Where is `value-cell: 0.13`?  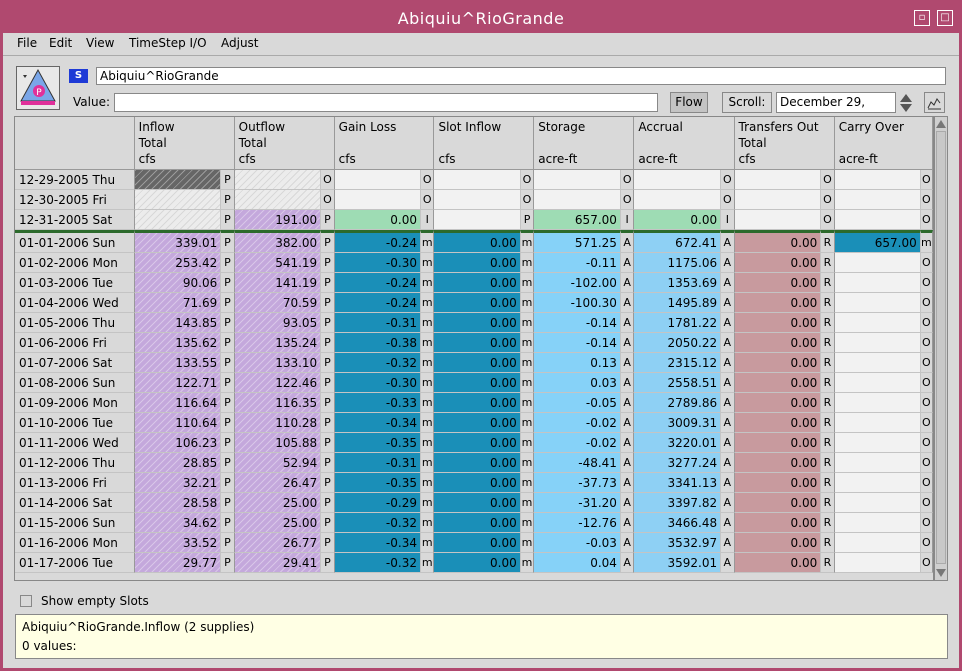 value-cell: 0.13 is located at coordinates (577, 363).